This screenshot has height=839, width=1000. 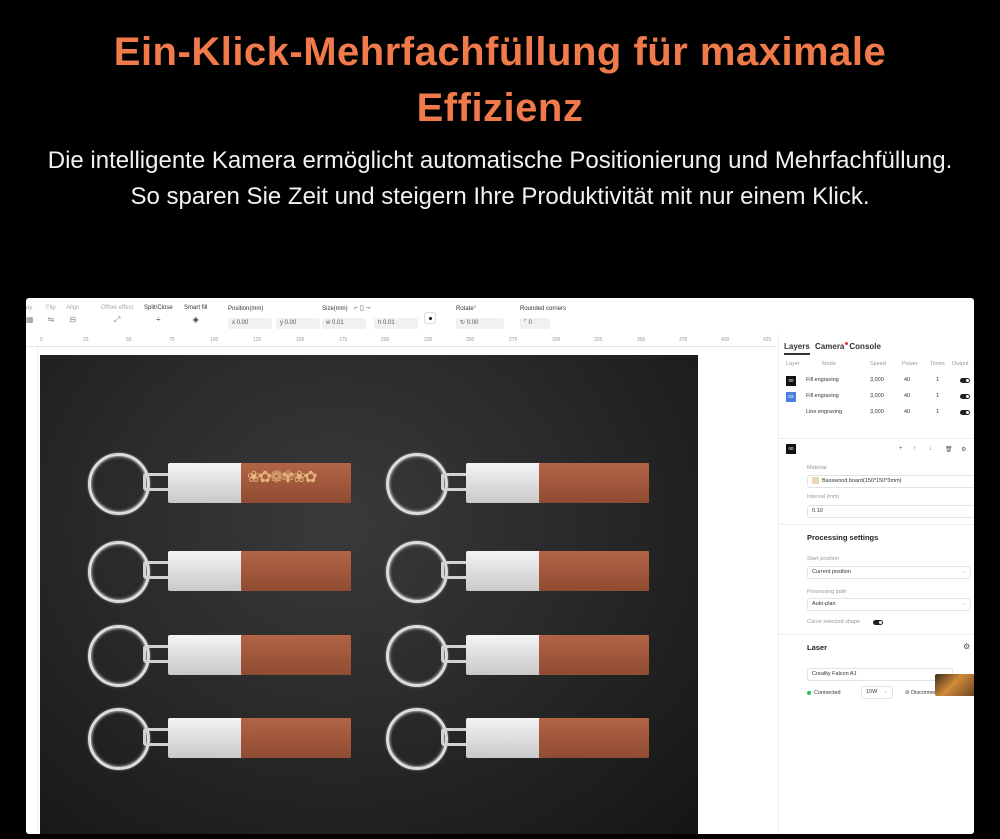 I want to click on device-select: Creality Falcon A1 ⌄, so click(x=880, y=674).